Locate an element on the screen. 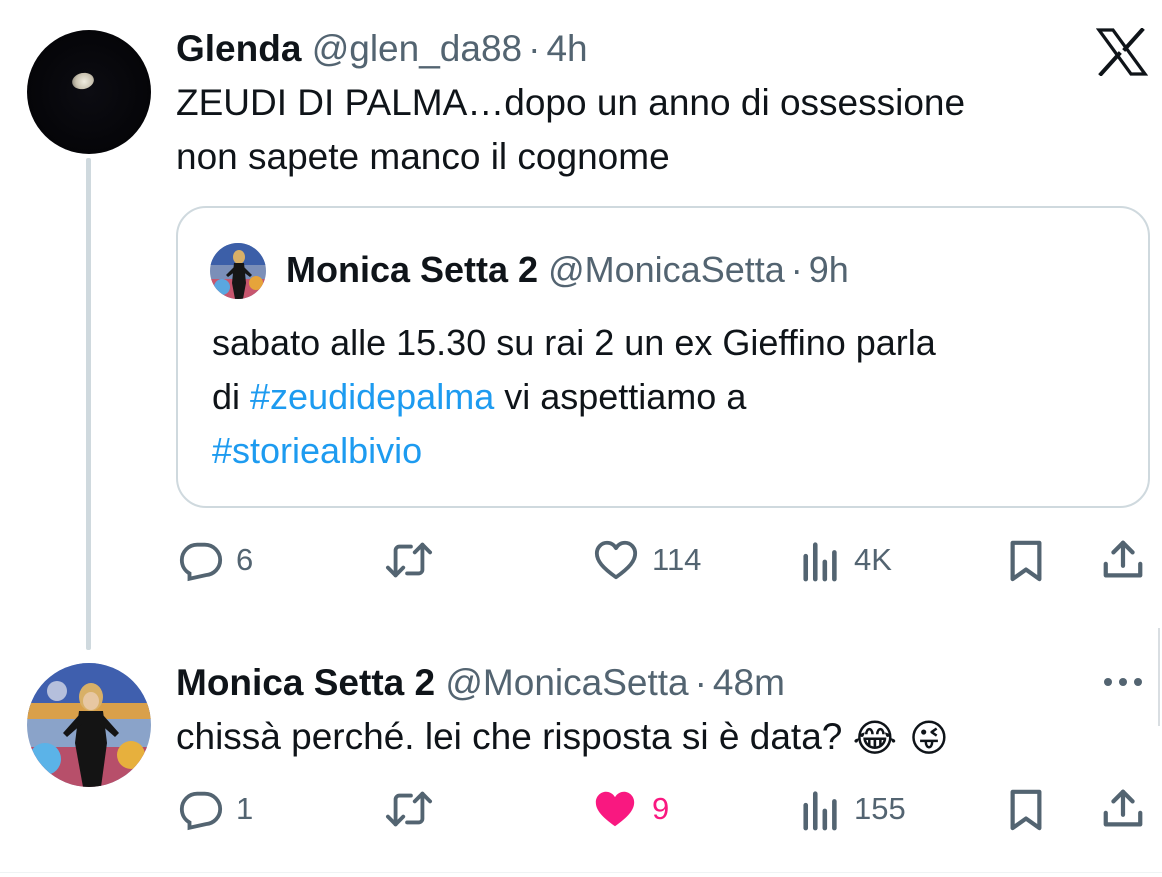 This screenshot has height=877, width=1162. like-count: 9 is located at coordinates (661, 808).